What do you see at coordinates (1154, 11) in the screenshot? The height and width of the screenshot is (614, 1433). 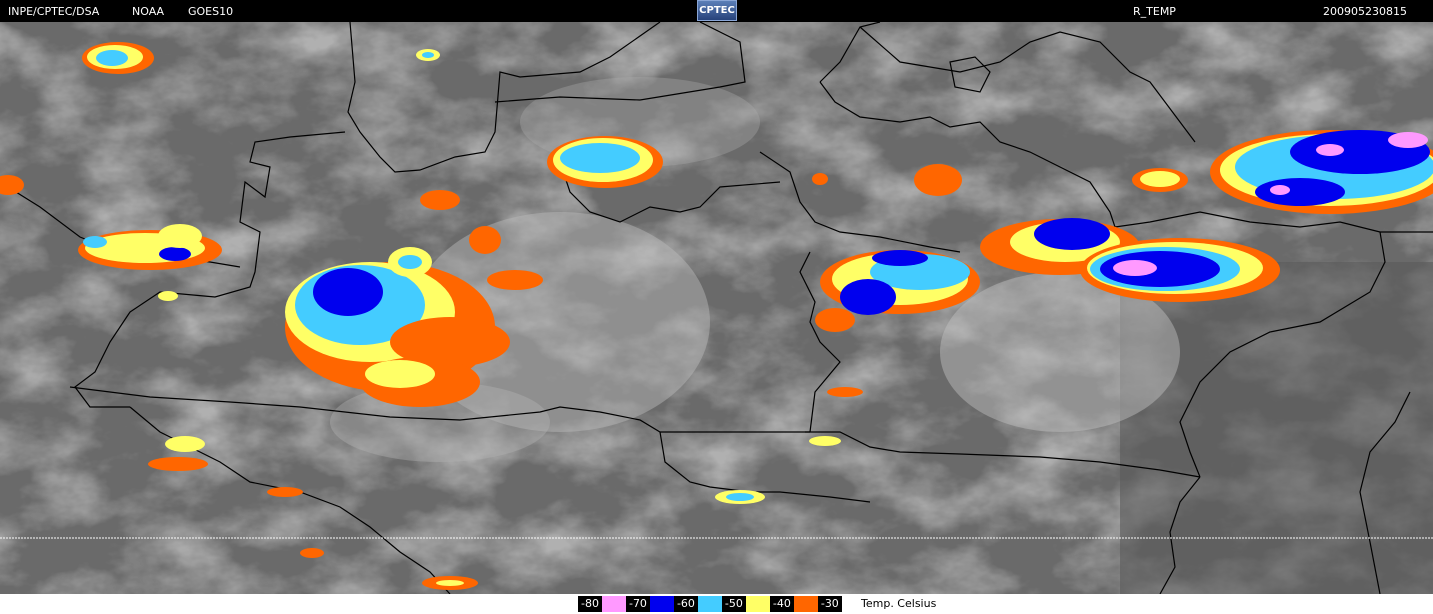 I see `product-label: R_TEMP` at bounding box center [1154, 11].